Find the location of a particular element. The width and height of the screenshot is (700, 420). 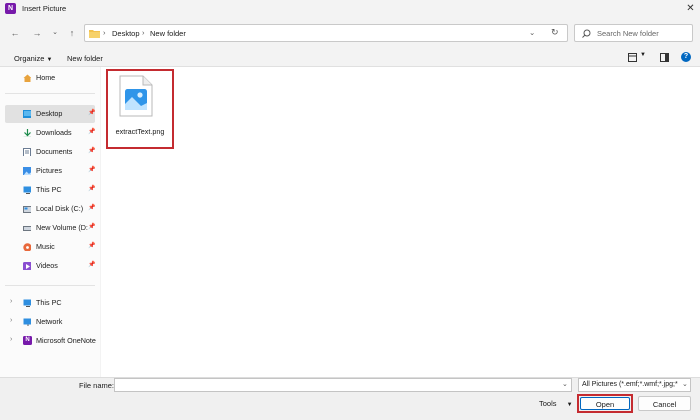

recent-chevron-icon: ⌄ is located at coordinates (55, 33).